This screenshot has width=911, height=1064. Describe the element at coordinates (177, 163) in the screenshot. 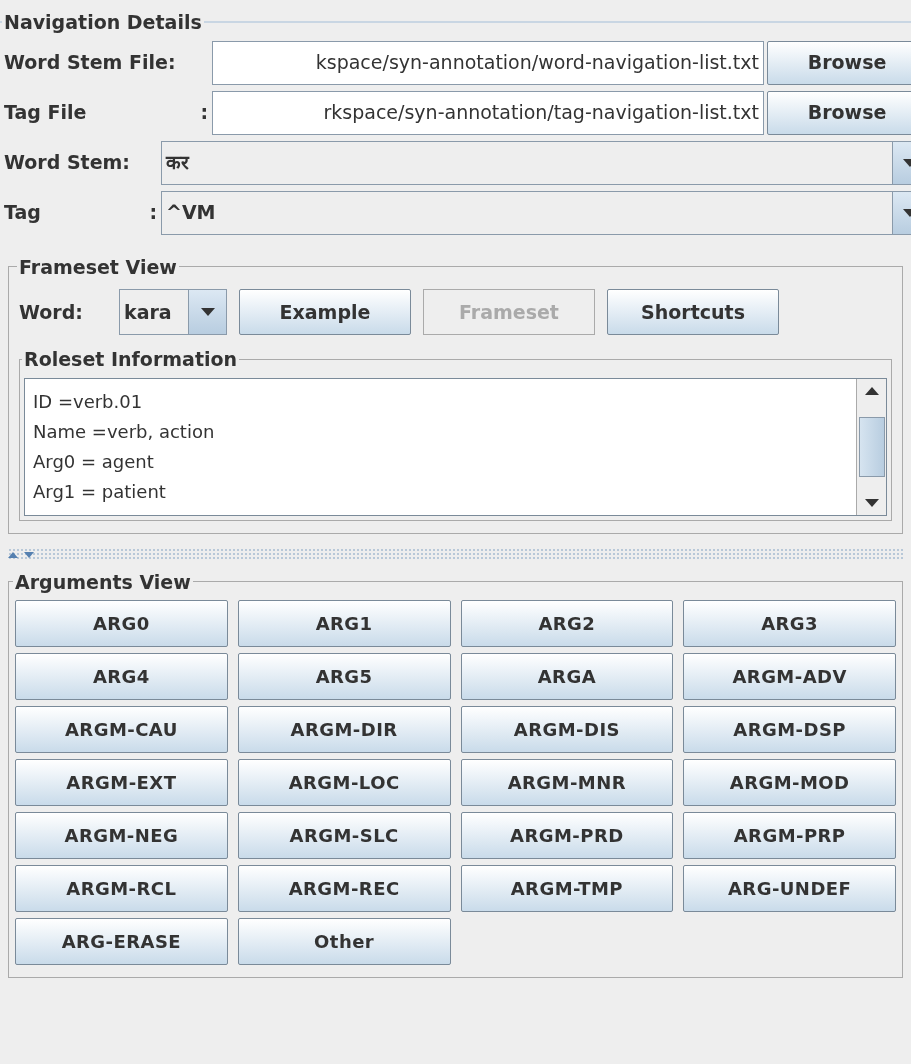

I see `combo-value: कर` at that location.